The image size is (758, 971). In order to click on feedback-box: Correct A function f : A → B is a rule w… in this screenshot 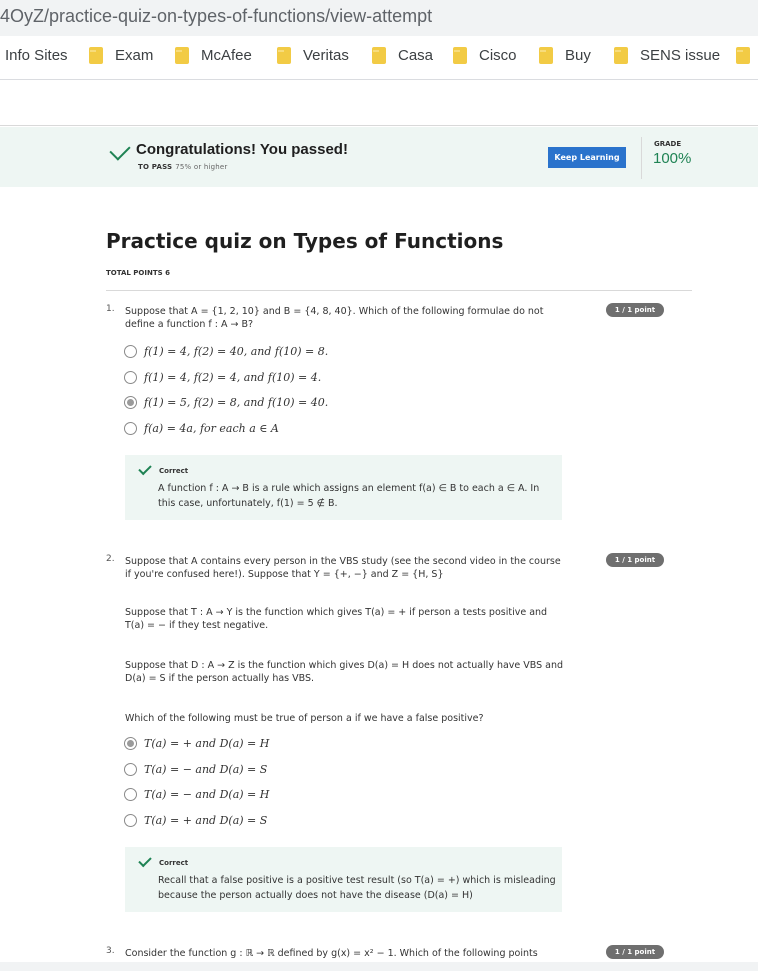, I will do `click(343, 487)`.